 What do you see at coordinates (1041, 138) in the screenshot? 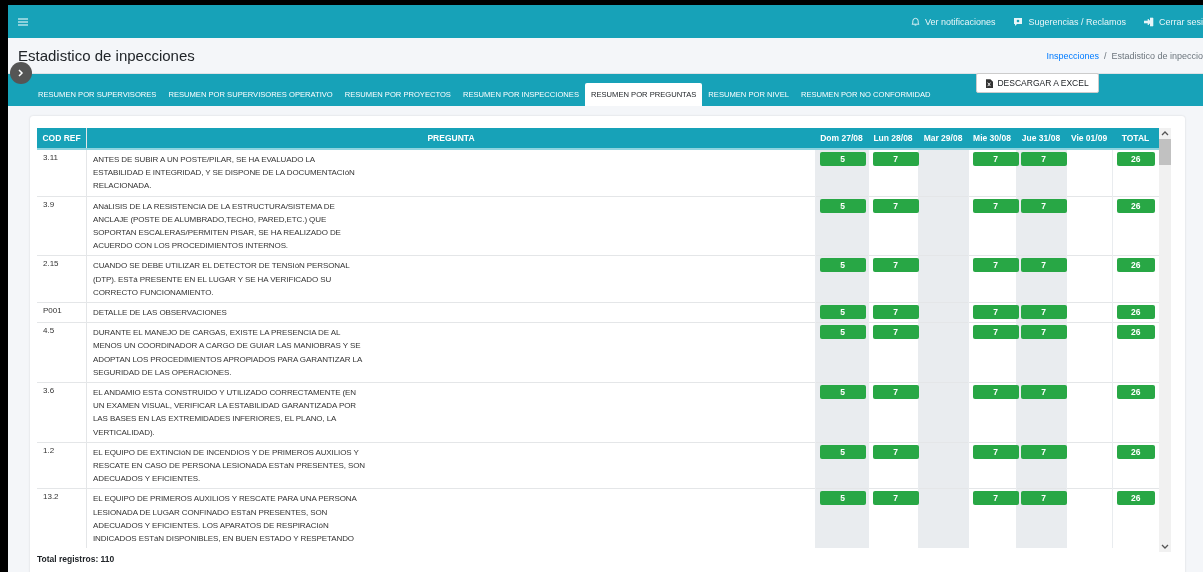
I see `column-header: Jue 31/08` at bounding box center [1041, 138].